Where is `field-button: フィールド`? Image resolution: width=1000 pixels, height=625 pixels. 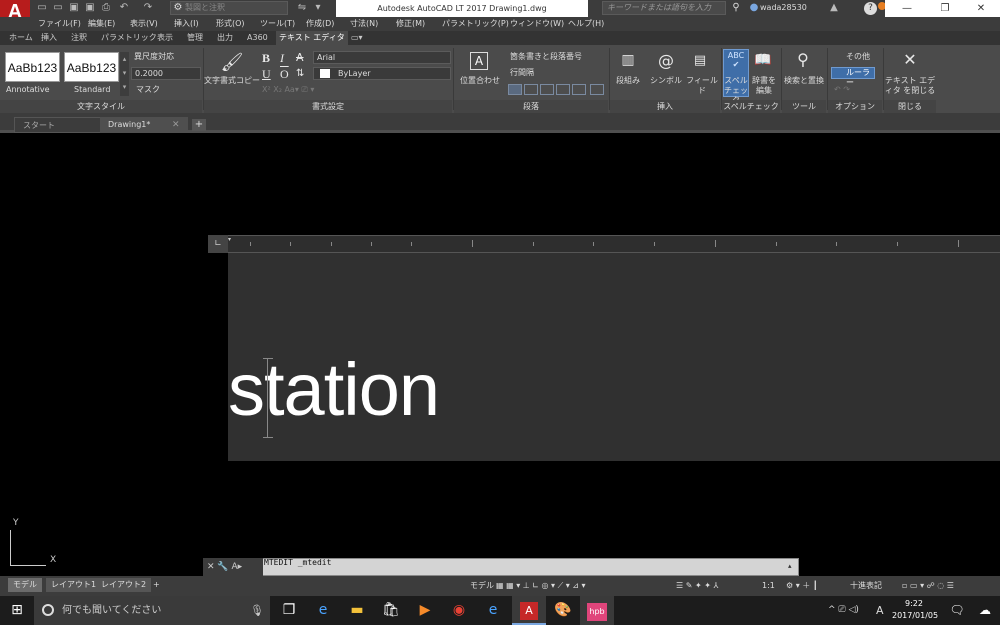 field-button: フィールド is located at coordinates (702, 86).